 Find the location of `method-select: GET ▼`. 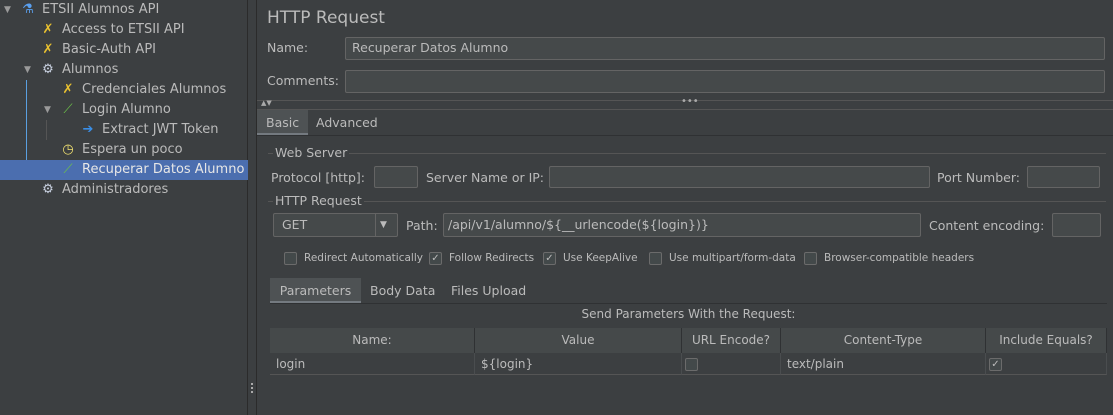

method-select: GET ▼ is located at coordinates (335, 225).